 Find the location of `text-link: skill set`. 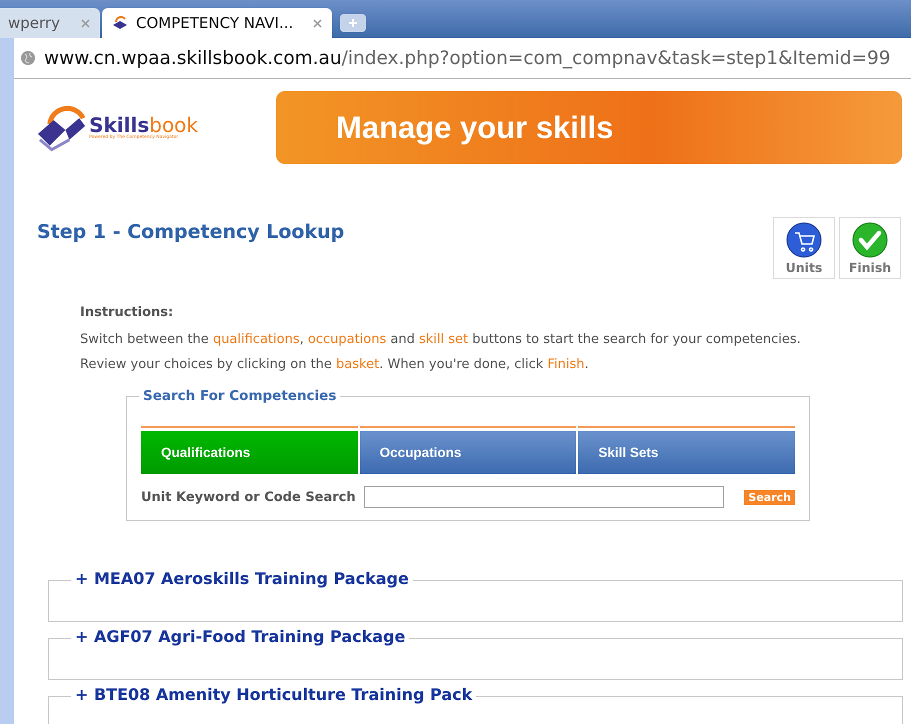

text-link: skill set is located at coordinates (443, 339).